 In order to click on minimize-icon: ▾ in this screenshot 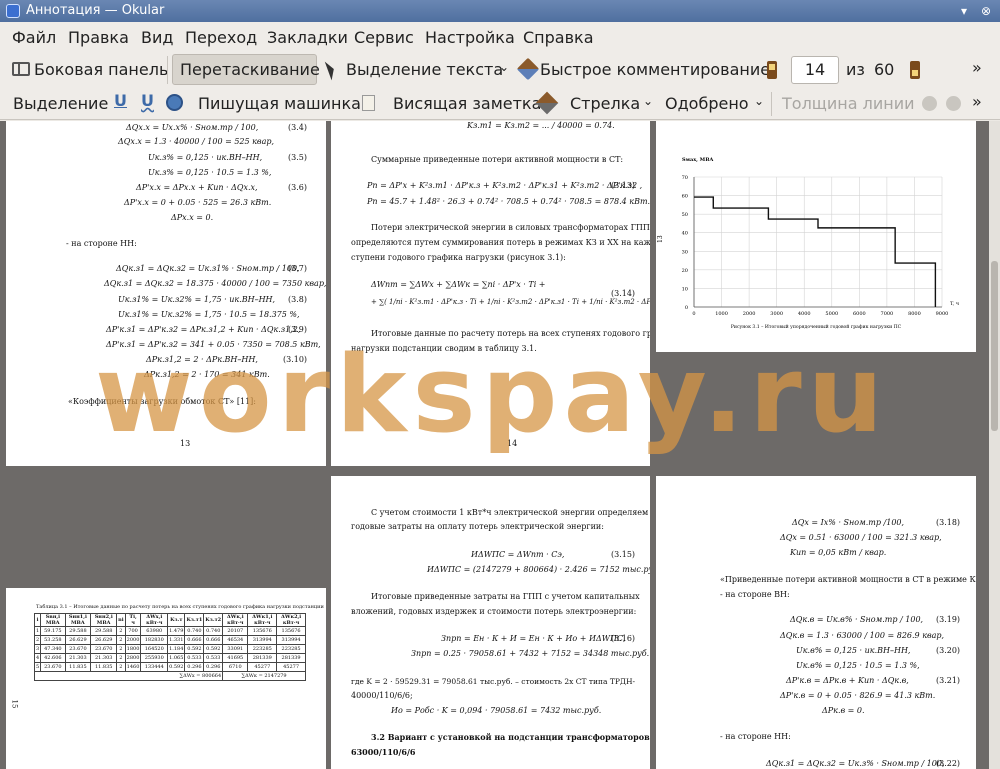, I will do `click(964, 11)`.